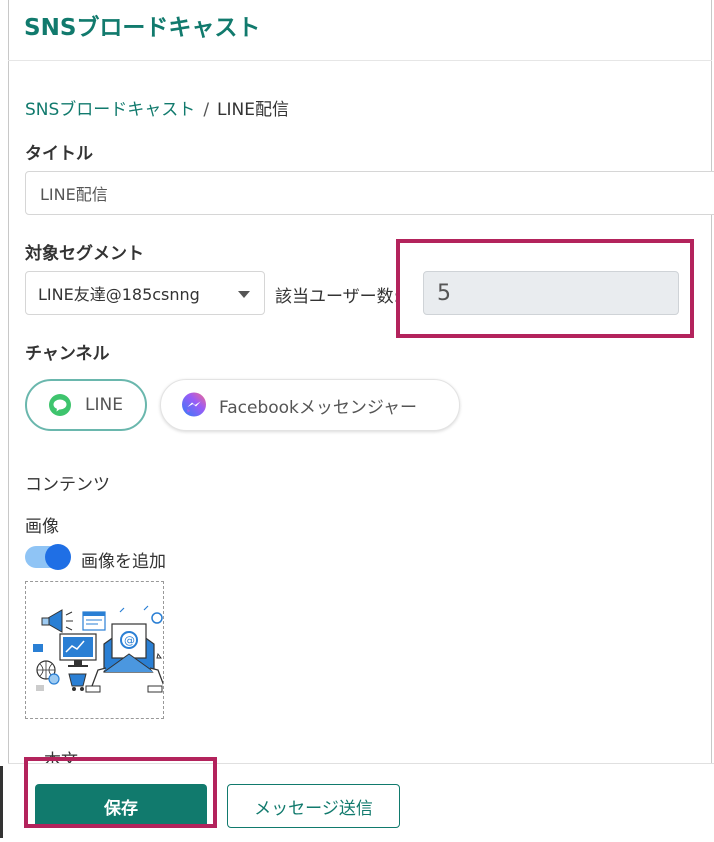  I want to click on title-label: タイトル, so click(59, 154).